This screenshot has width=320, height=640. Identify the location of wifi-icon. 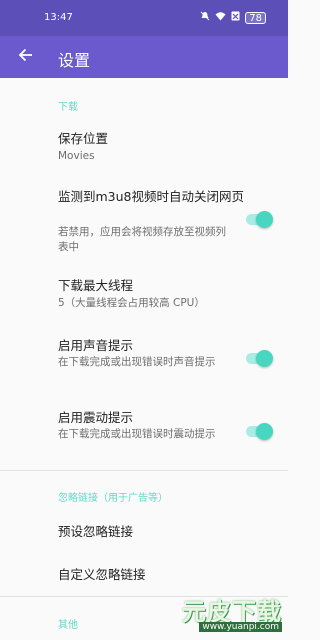
(220, 18).